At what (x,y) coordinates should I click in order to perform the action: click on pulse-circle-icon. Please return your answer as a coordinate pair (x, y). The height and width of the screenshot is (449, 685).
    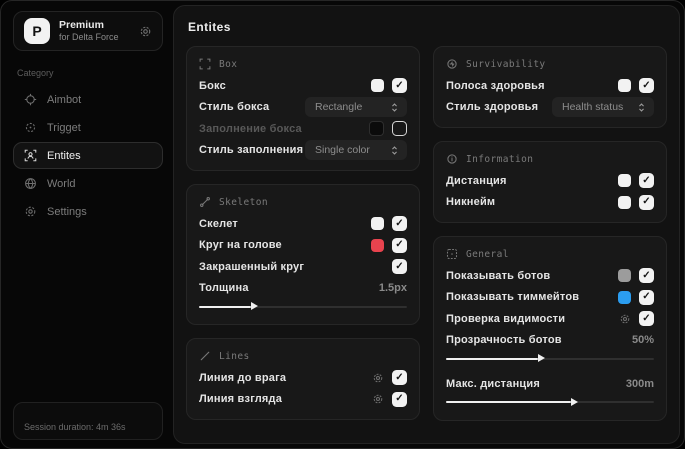
    Looking at the image, I should click on (452, 64).